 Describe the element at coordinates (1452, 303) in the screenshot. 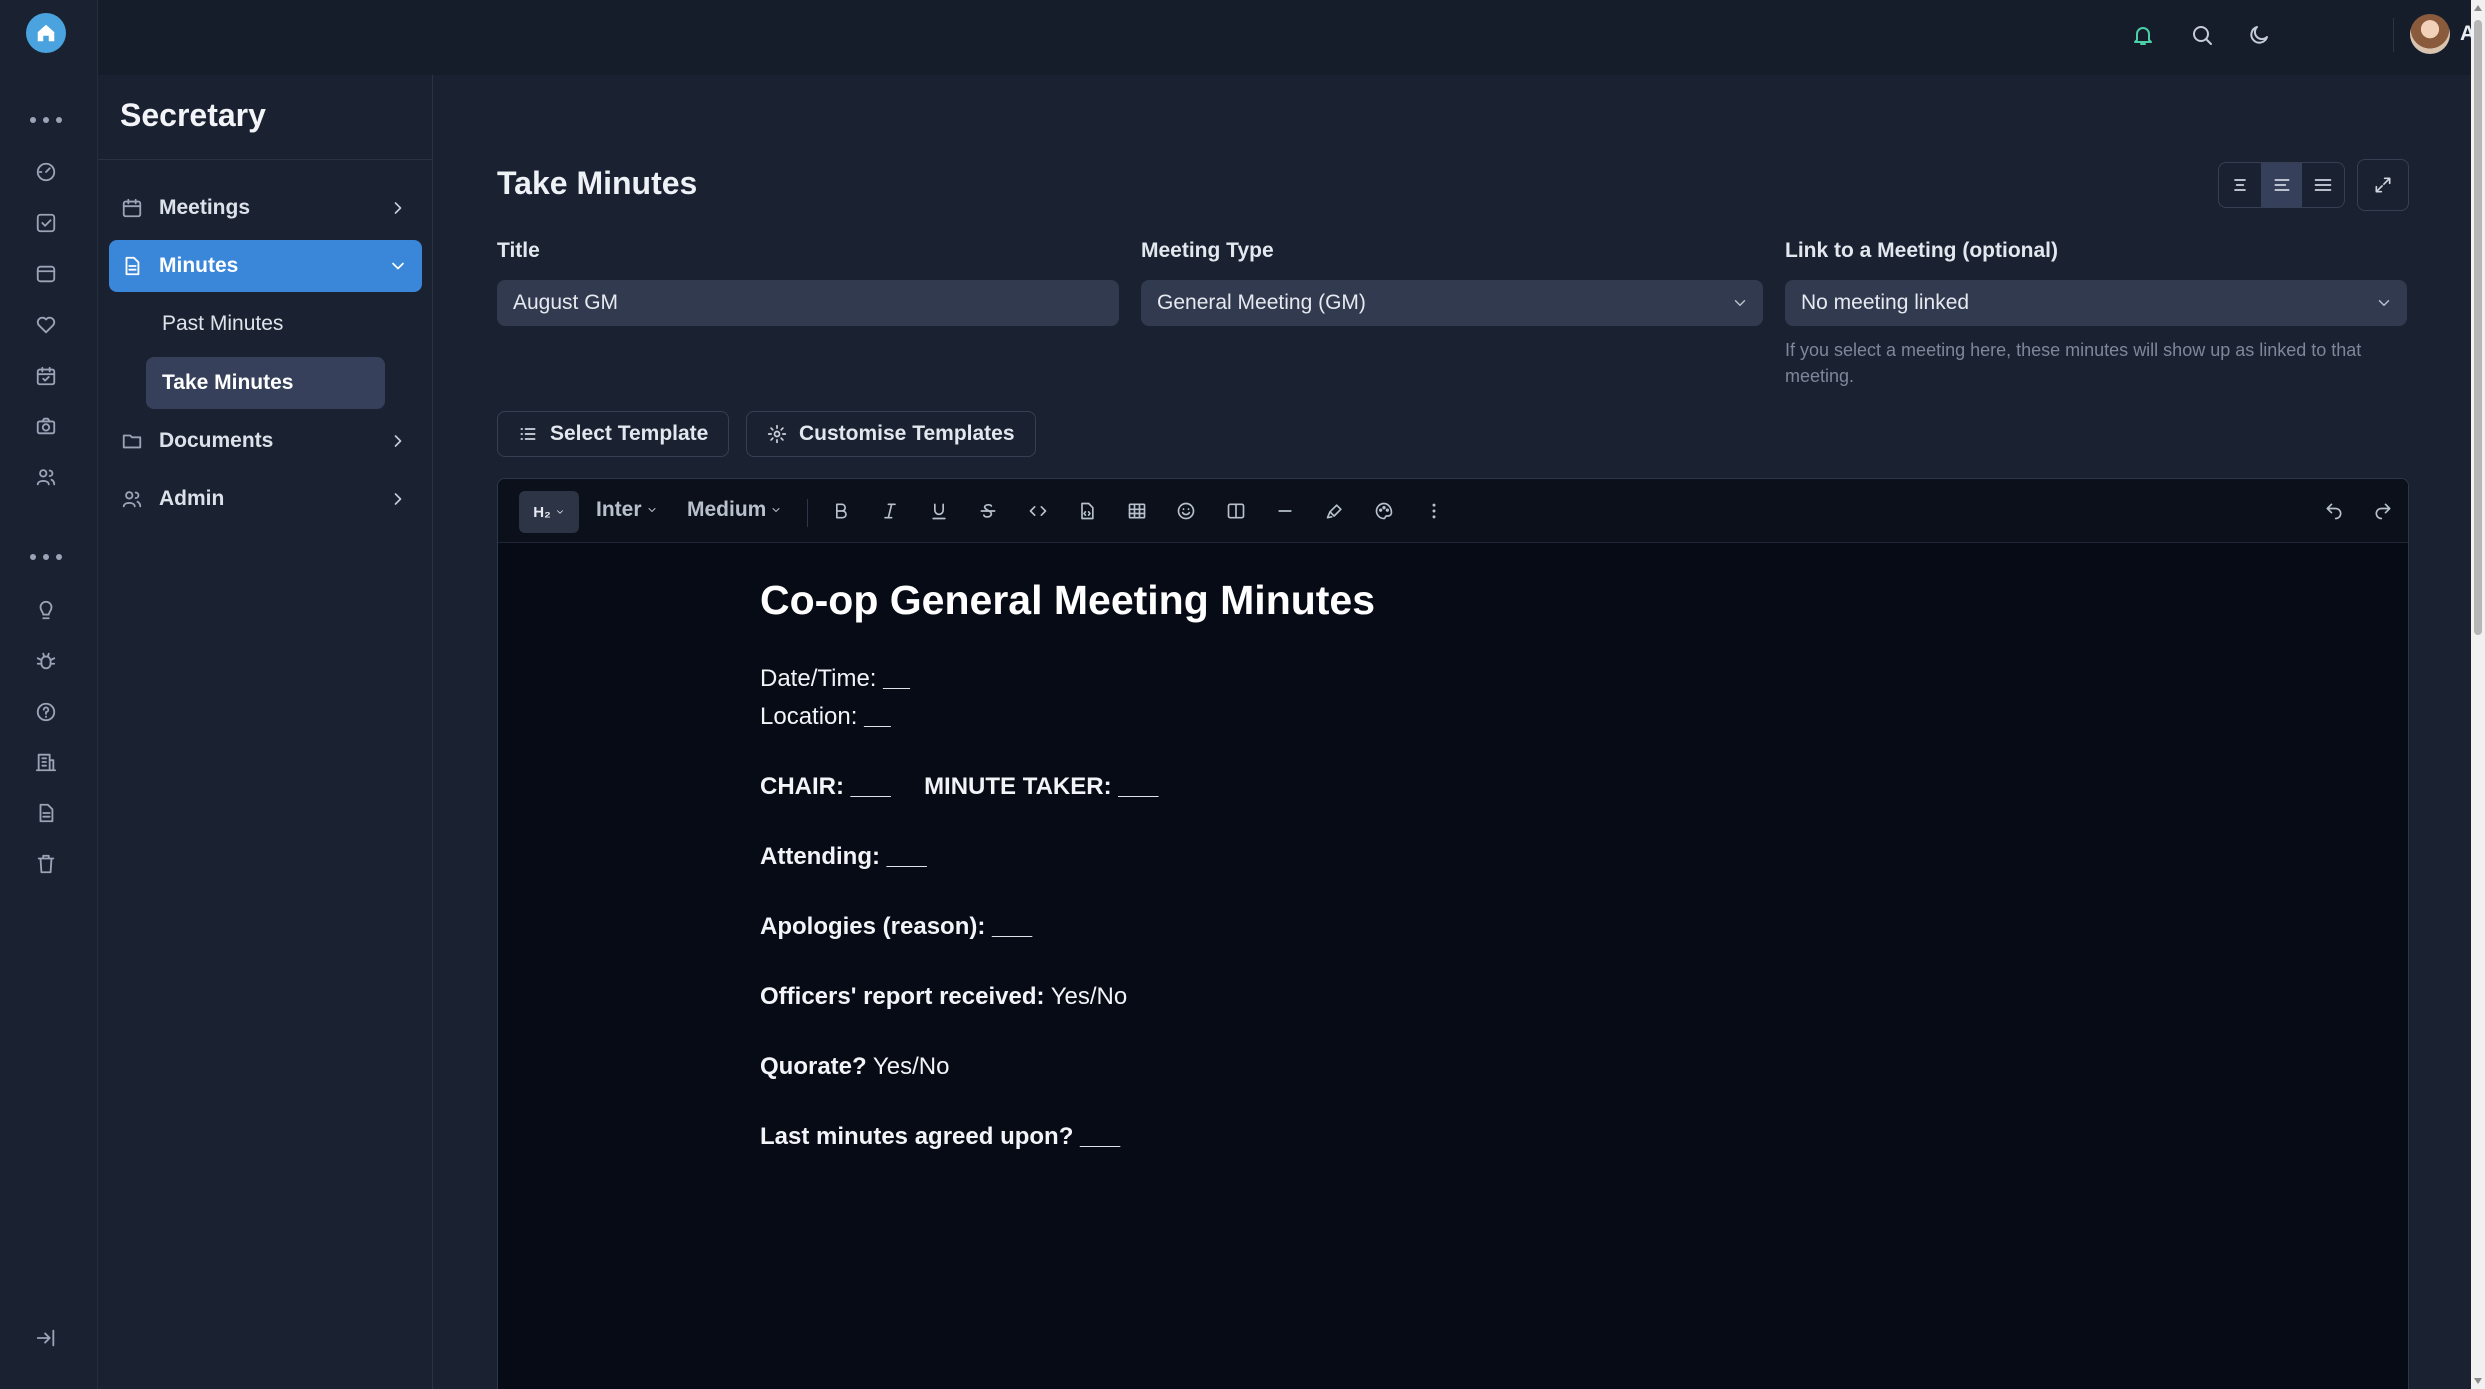

I see `meeting-type-select: General Meeting (GM)` at that location.